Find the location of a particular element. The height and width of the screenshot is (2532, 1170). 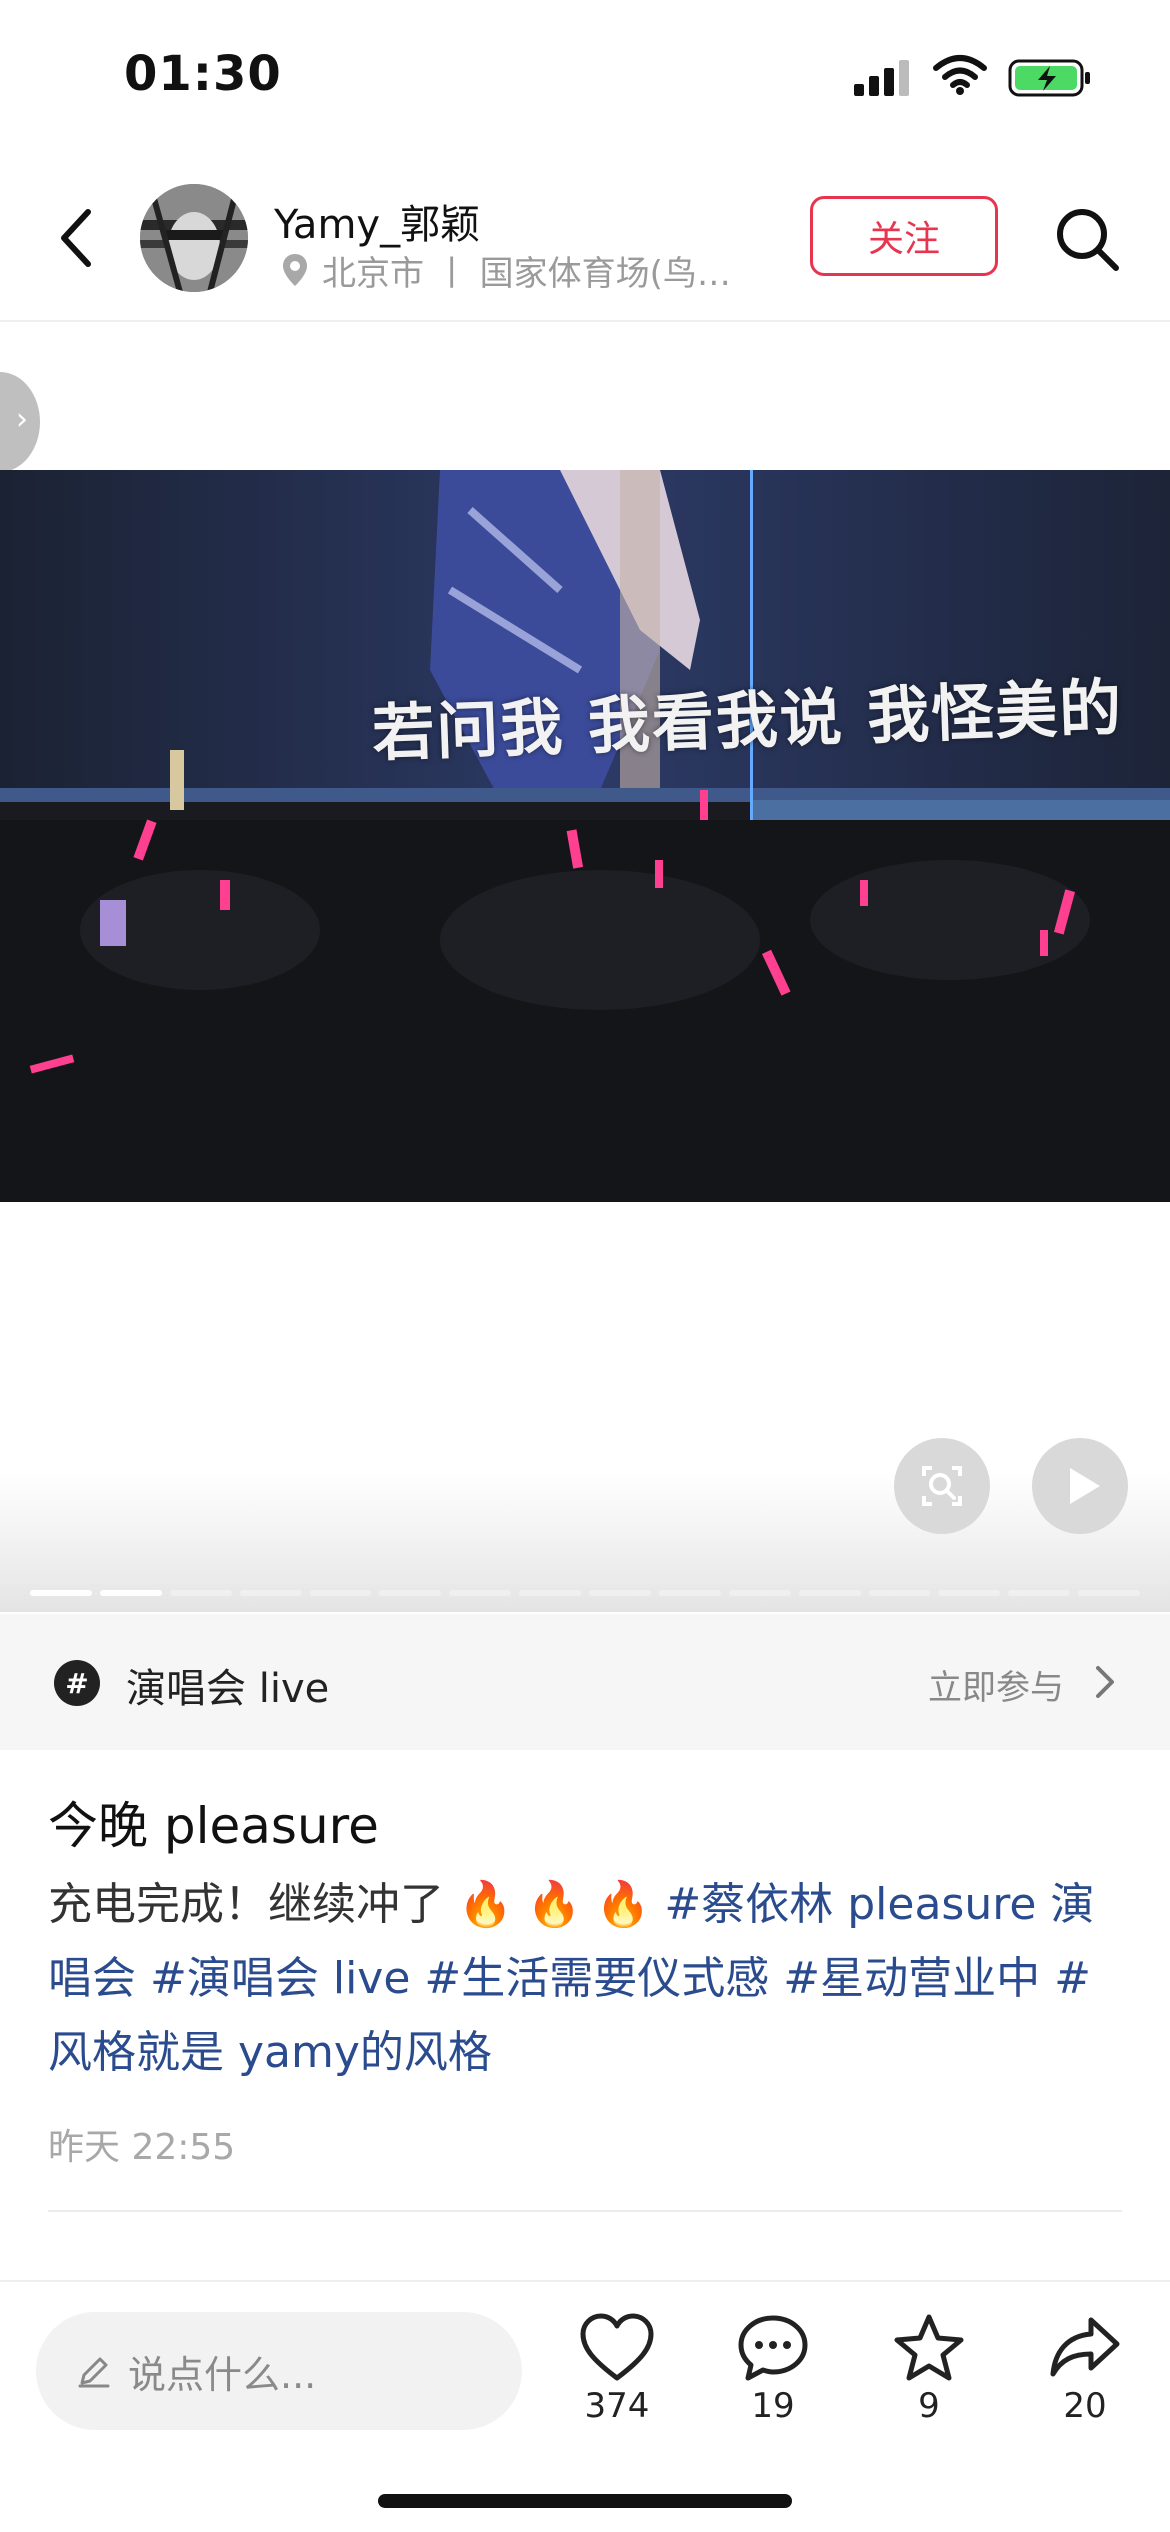

chevron-right-icon: › is located at coordinates (22, 419).